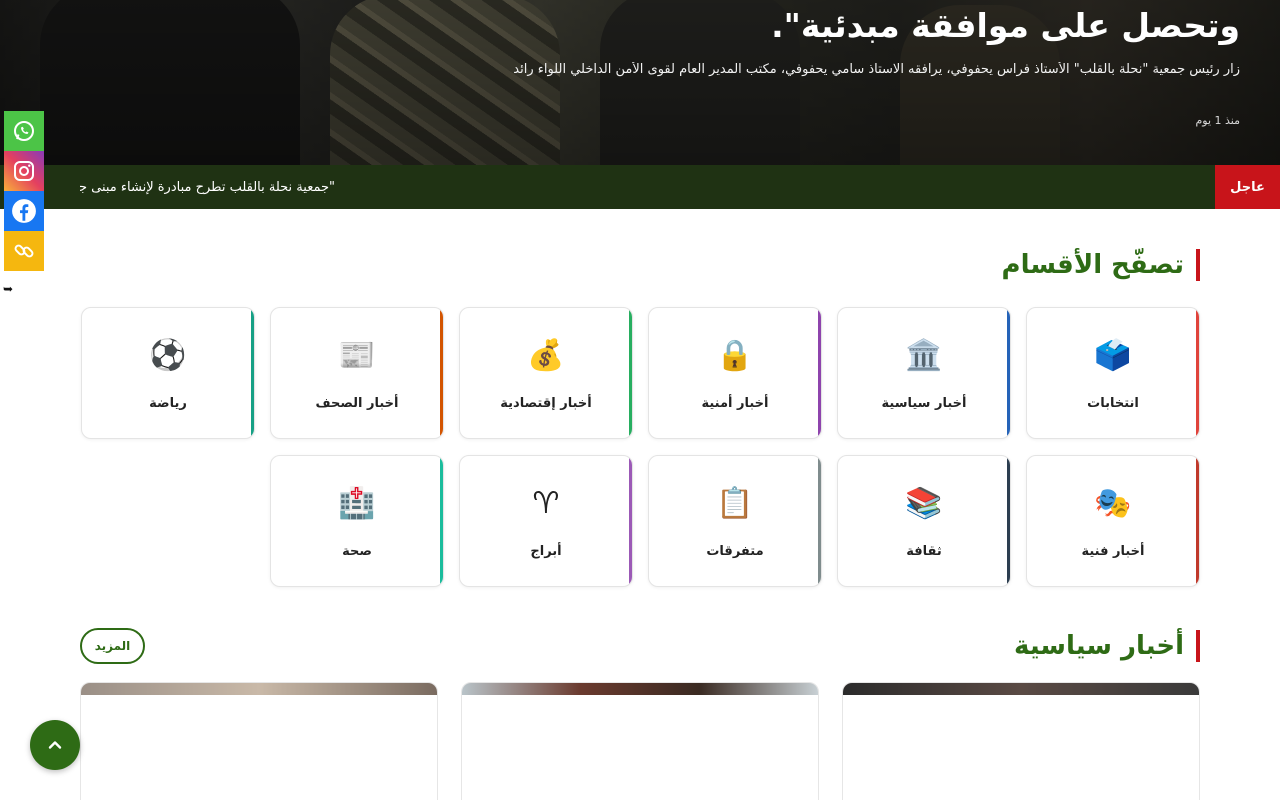 This screenshot has height=800, width=1280. What do you see at coordinates (924, 355) in the screenshot?
I see `government-building-icon: 🏛️` at bounding box center [924, 355].